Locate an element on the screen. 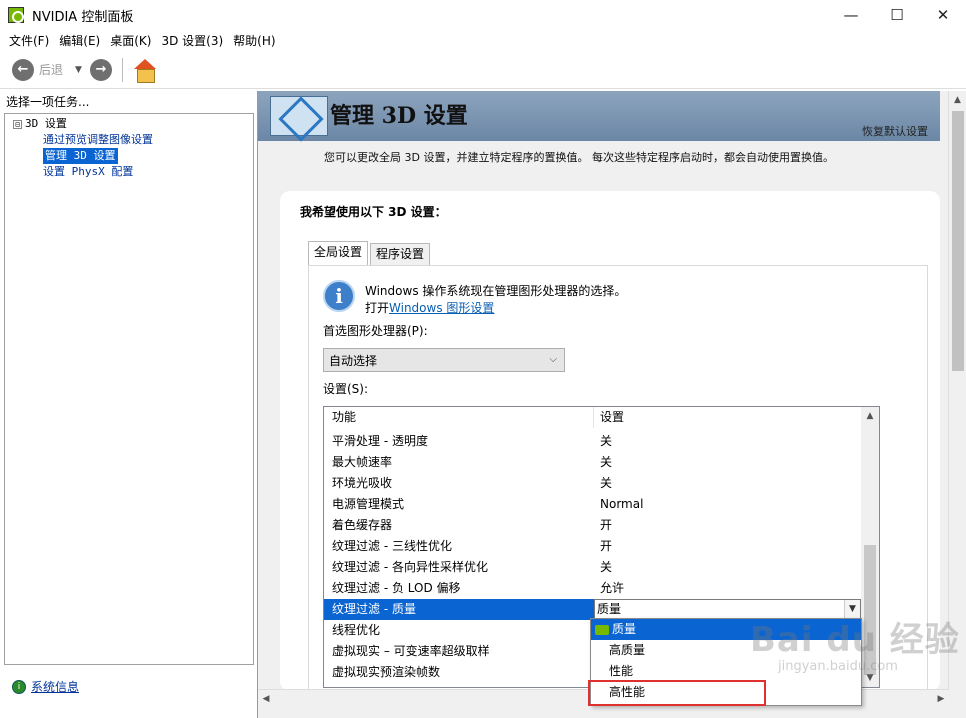  window-controls: — ☐ ✕ is located at coordinates (897, 15).